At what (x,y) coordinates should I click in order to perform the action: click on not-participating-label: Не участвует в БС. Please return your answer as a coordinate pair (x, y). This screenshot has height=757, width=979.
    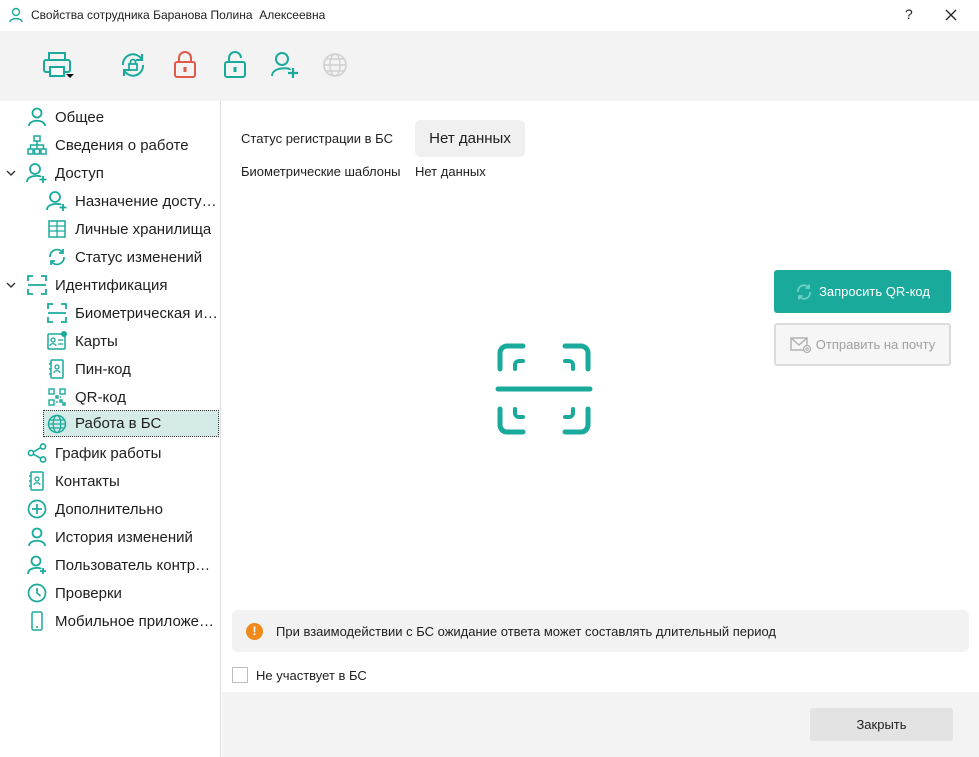
    Looking at the image, I should click on (311, 675).